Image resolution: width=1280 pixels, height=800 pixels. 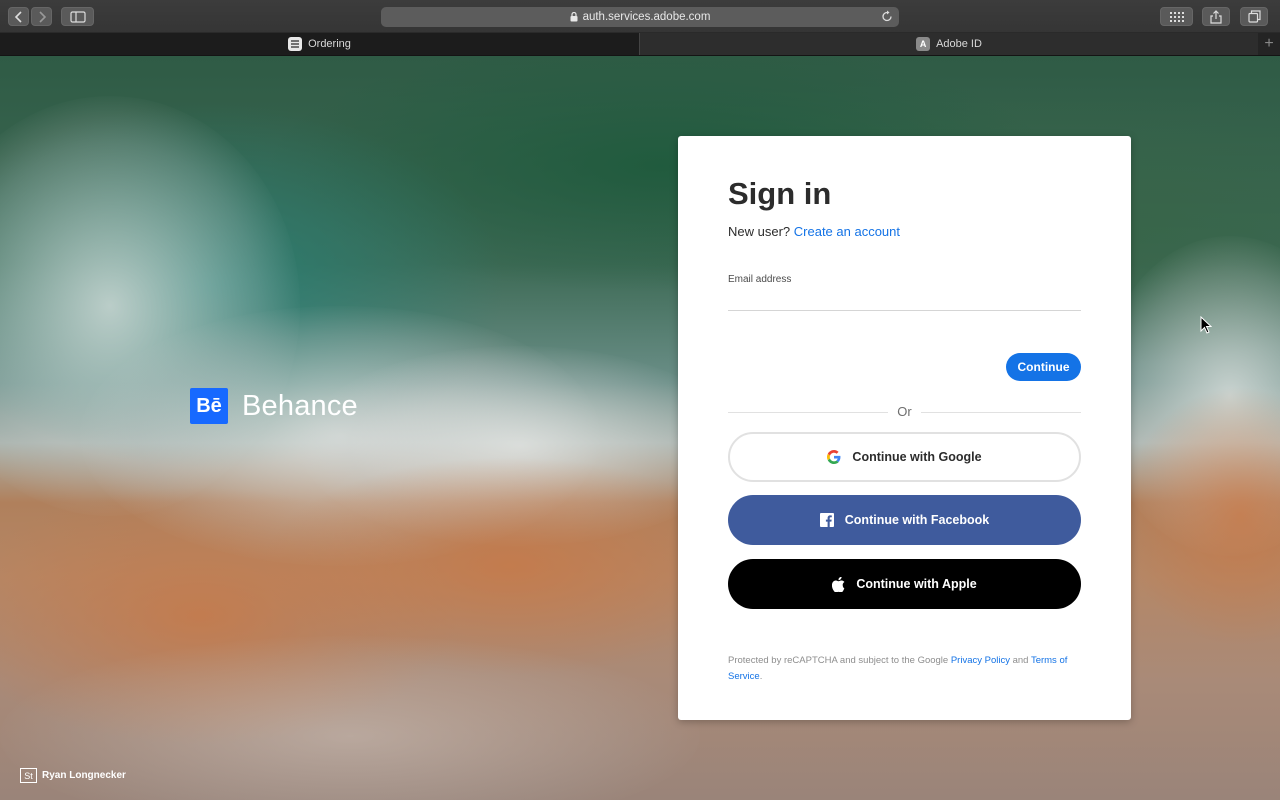 I want to click on tab-ordering: Ordering, so click(x=319, y=44).